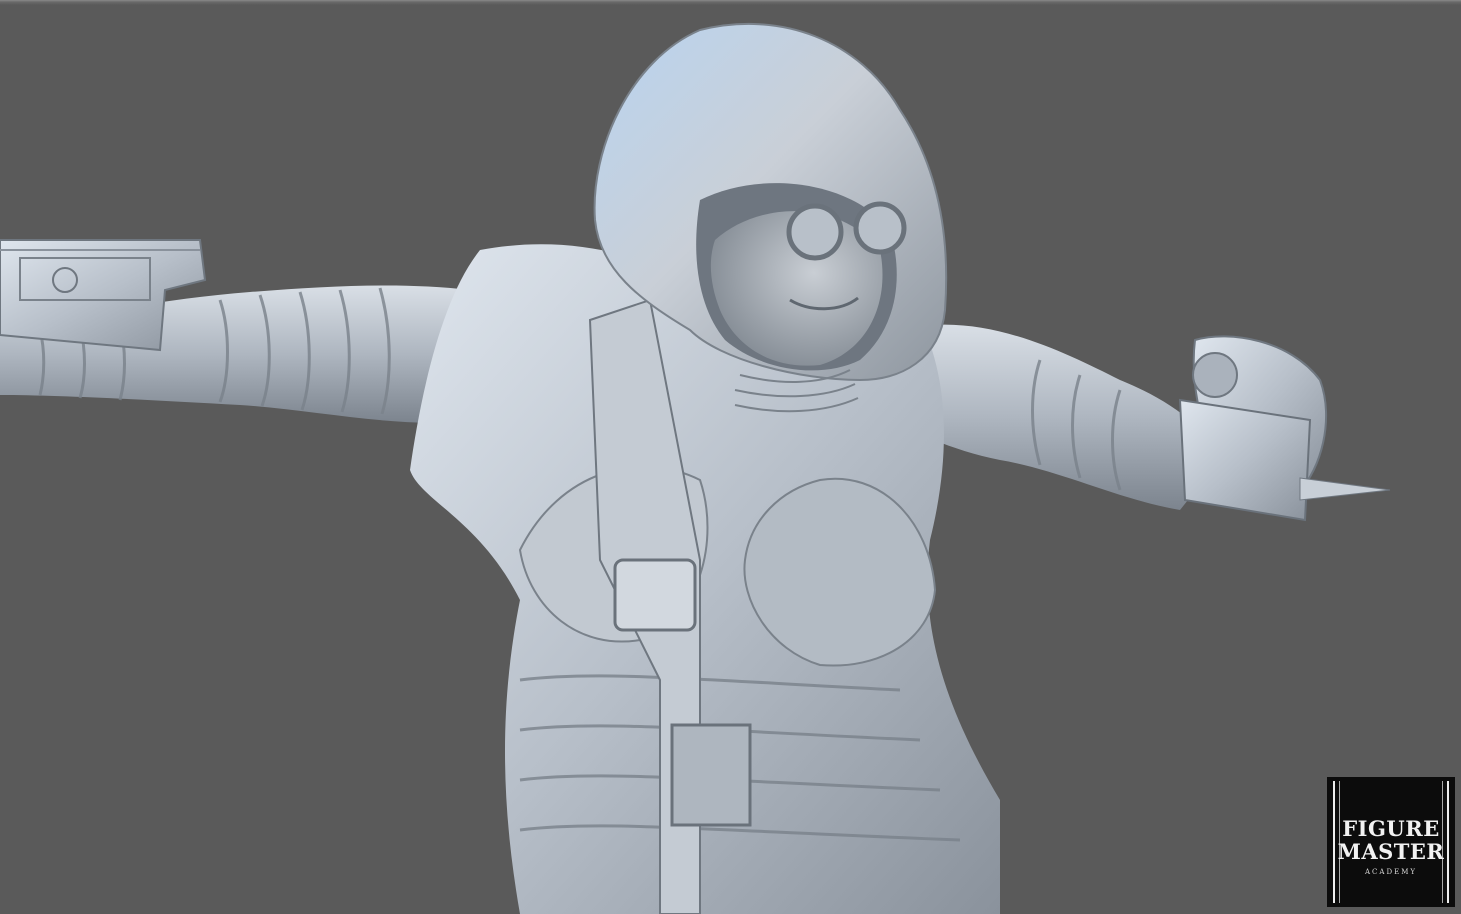 This screenshot has height=914, width=1461. What do you see at coordinates (1391, 828) in the screenshot?
I see `logo-line-1: FIGURE` at bounding box center [1391, 828].